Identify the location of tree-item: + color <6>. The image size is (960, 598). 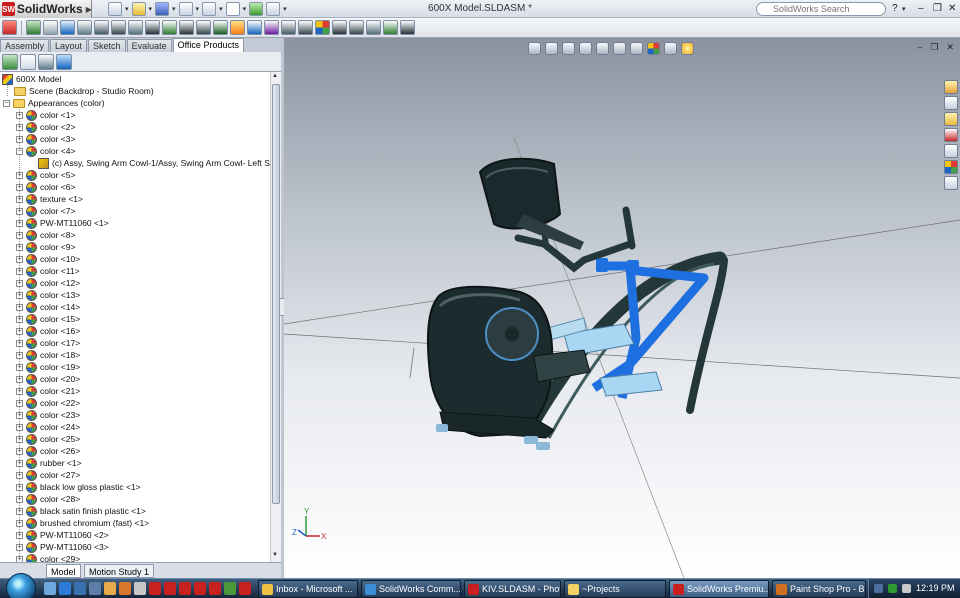
(45, 187).